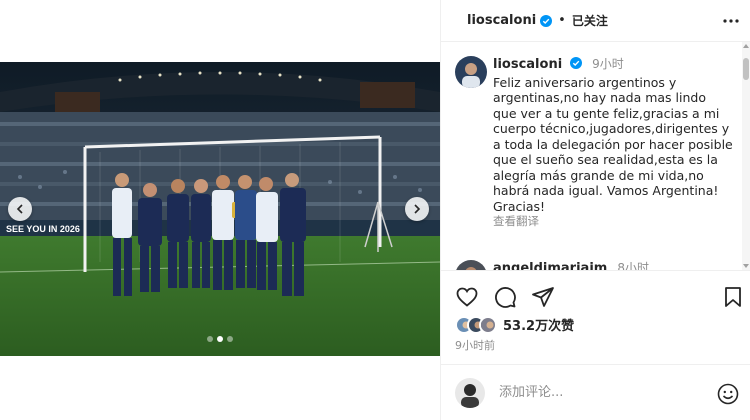  I want to click on add-comment-bar, so click(595, 392).